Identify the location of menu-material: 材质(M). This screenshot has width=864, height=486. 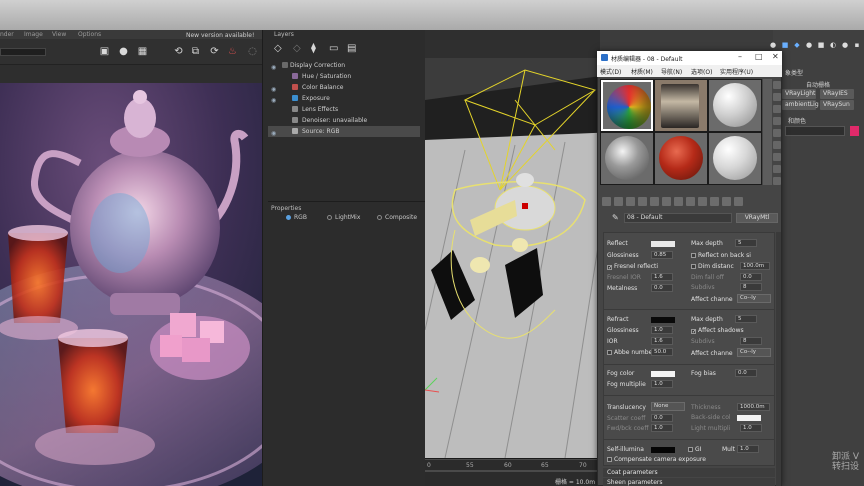
(642, 71).